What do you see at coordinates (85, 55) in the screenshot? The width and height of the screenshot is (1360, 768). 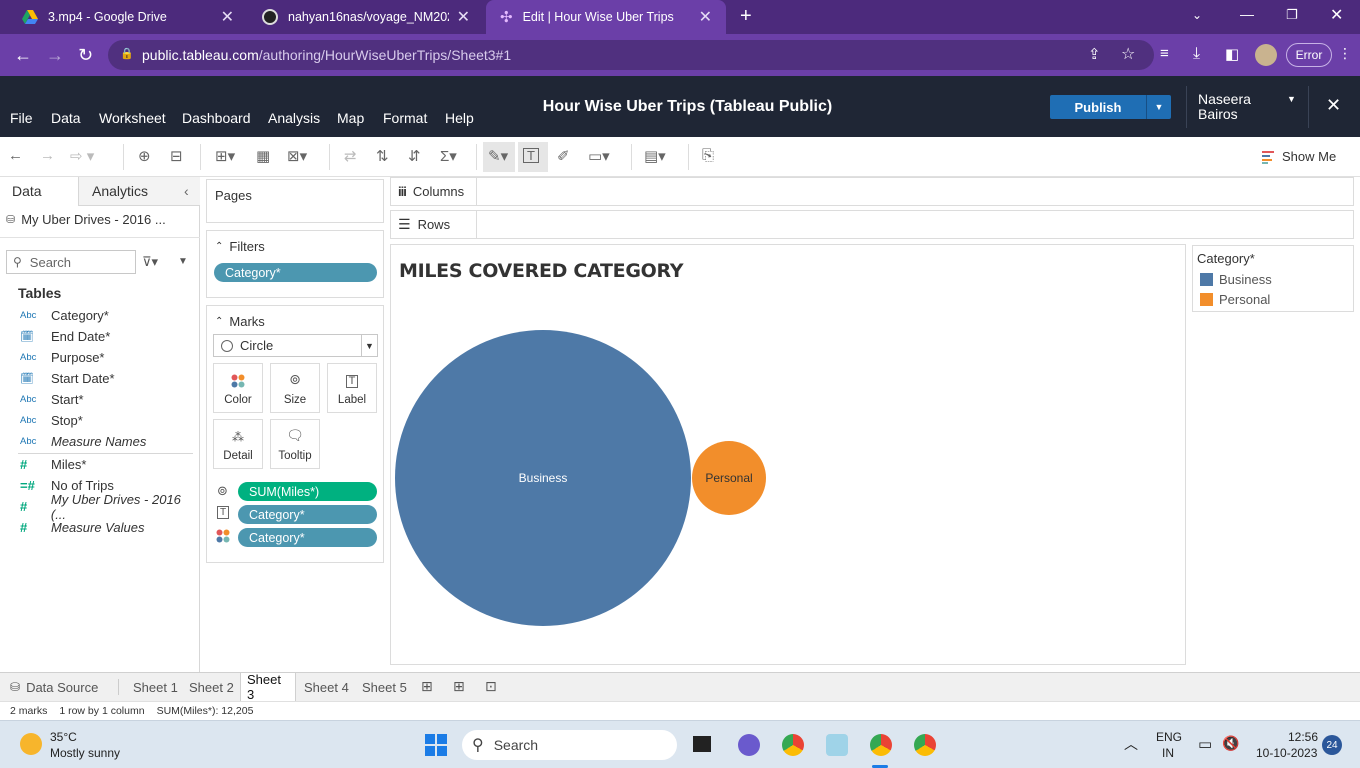 I see `reload-icon: ↻` at bounding box center [85, 55].